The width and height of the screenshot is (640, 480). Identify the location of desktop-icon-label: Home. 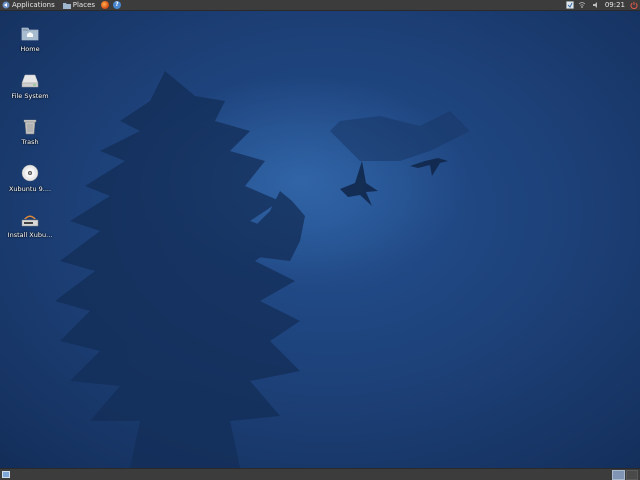
(30, 49).